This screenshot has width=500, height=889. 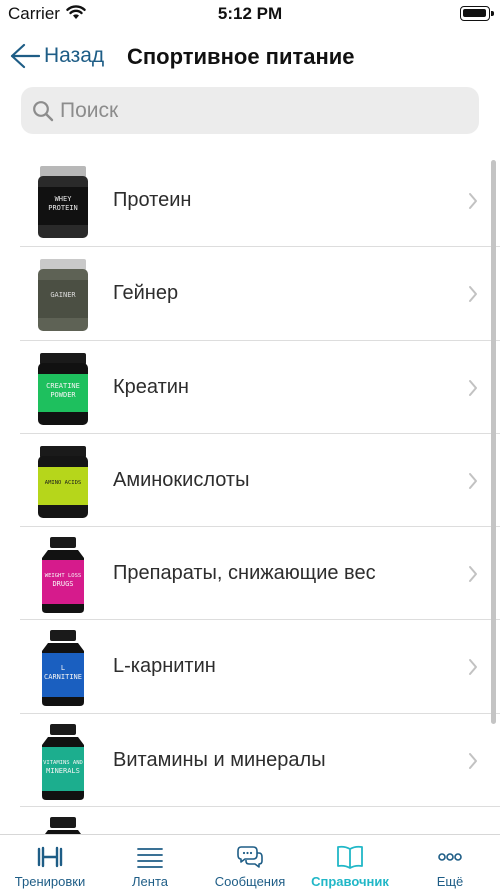 What do you see at coordinates (151, 386) in the screenshot?
I see `list-item-label: Креатин` at bounding box center [151, 386].